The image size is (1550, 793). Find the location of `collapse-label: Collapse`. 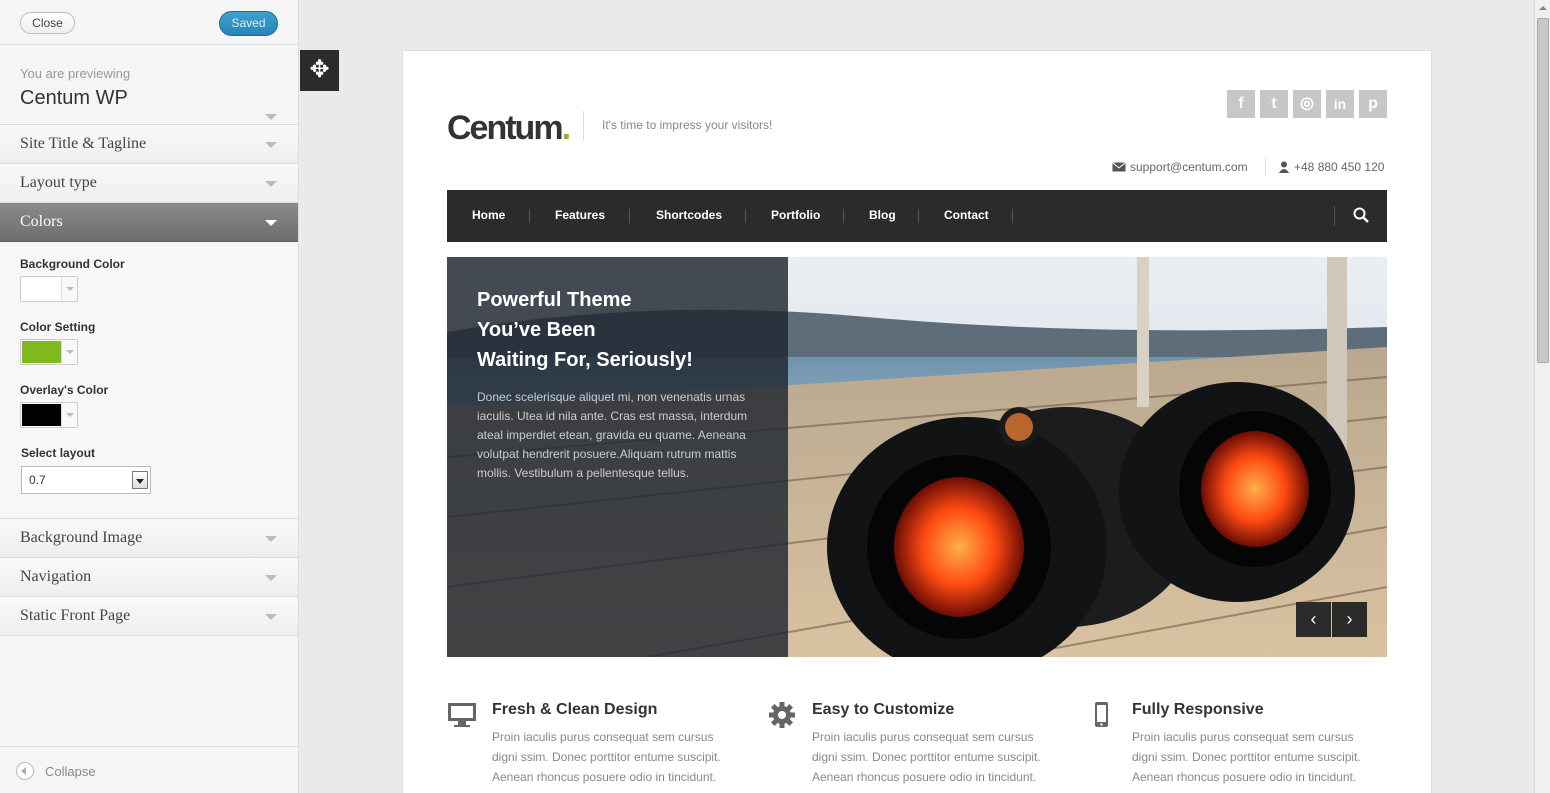

collapse-label: Collapse is located at coordinates (70, 771).